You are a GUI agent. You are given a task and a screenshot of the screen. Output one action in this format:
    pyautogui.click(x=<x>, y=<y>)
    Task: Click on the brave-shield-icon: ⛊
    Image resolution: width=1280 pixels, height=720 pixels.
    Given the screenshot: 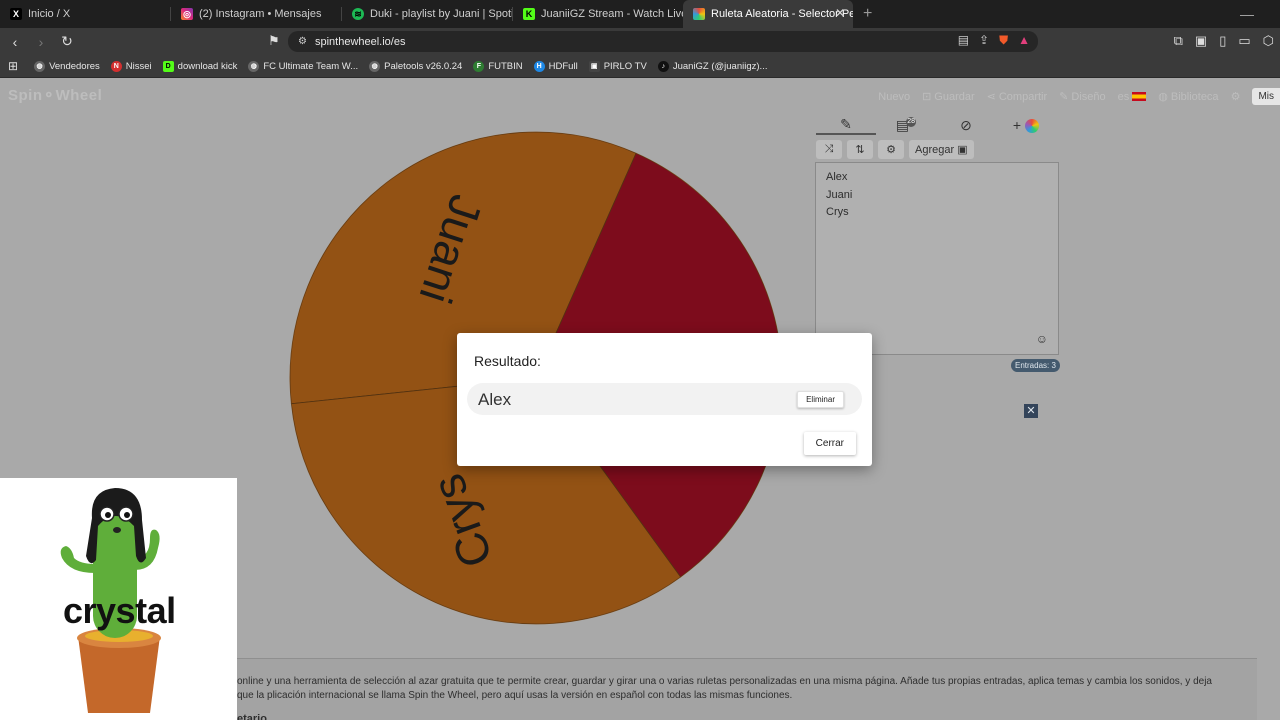 What is the action you would take?
    pyautogui.click(x=1003, y=40)
    